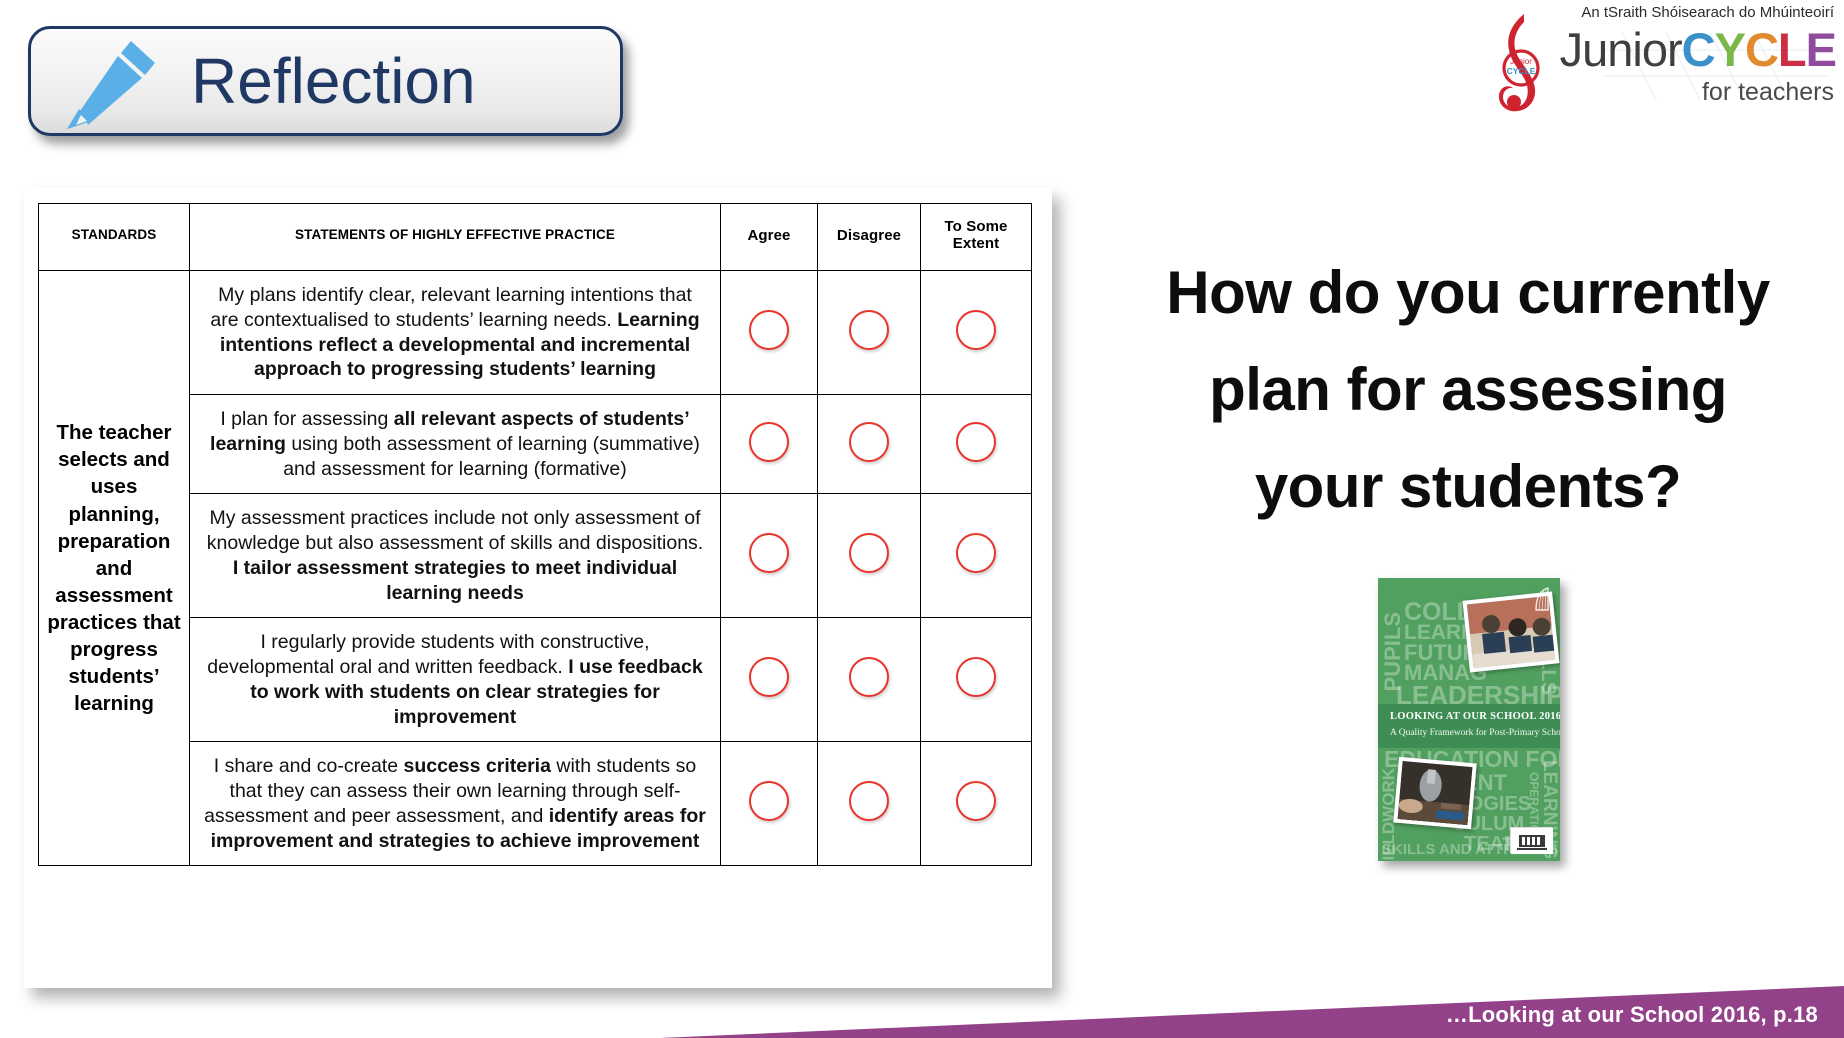 Image resolution: width=1844 pixels, height=1038 pixels. Describe the element at coordinates (1475, 716) in the screenshot. I see `book-title: LOOKING AT OUR SCHOOL 2016` at that location.